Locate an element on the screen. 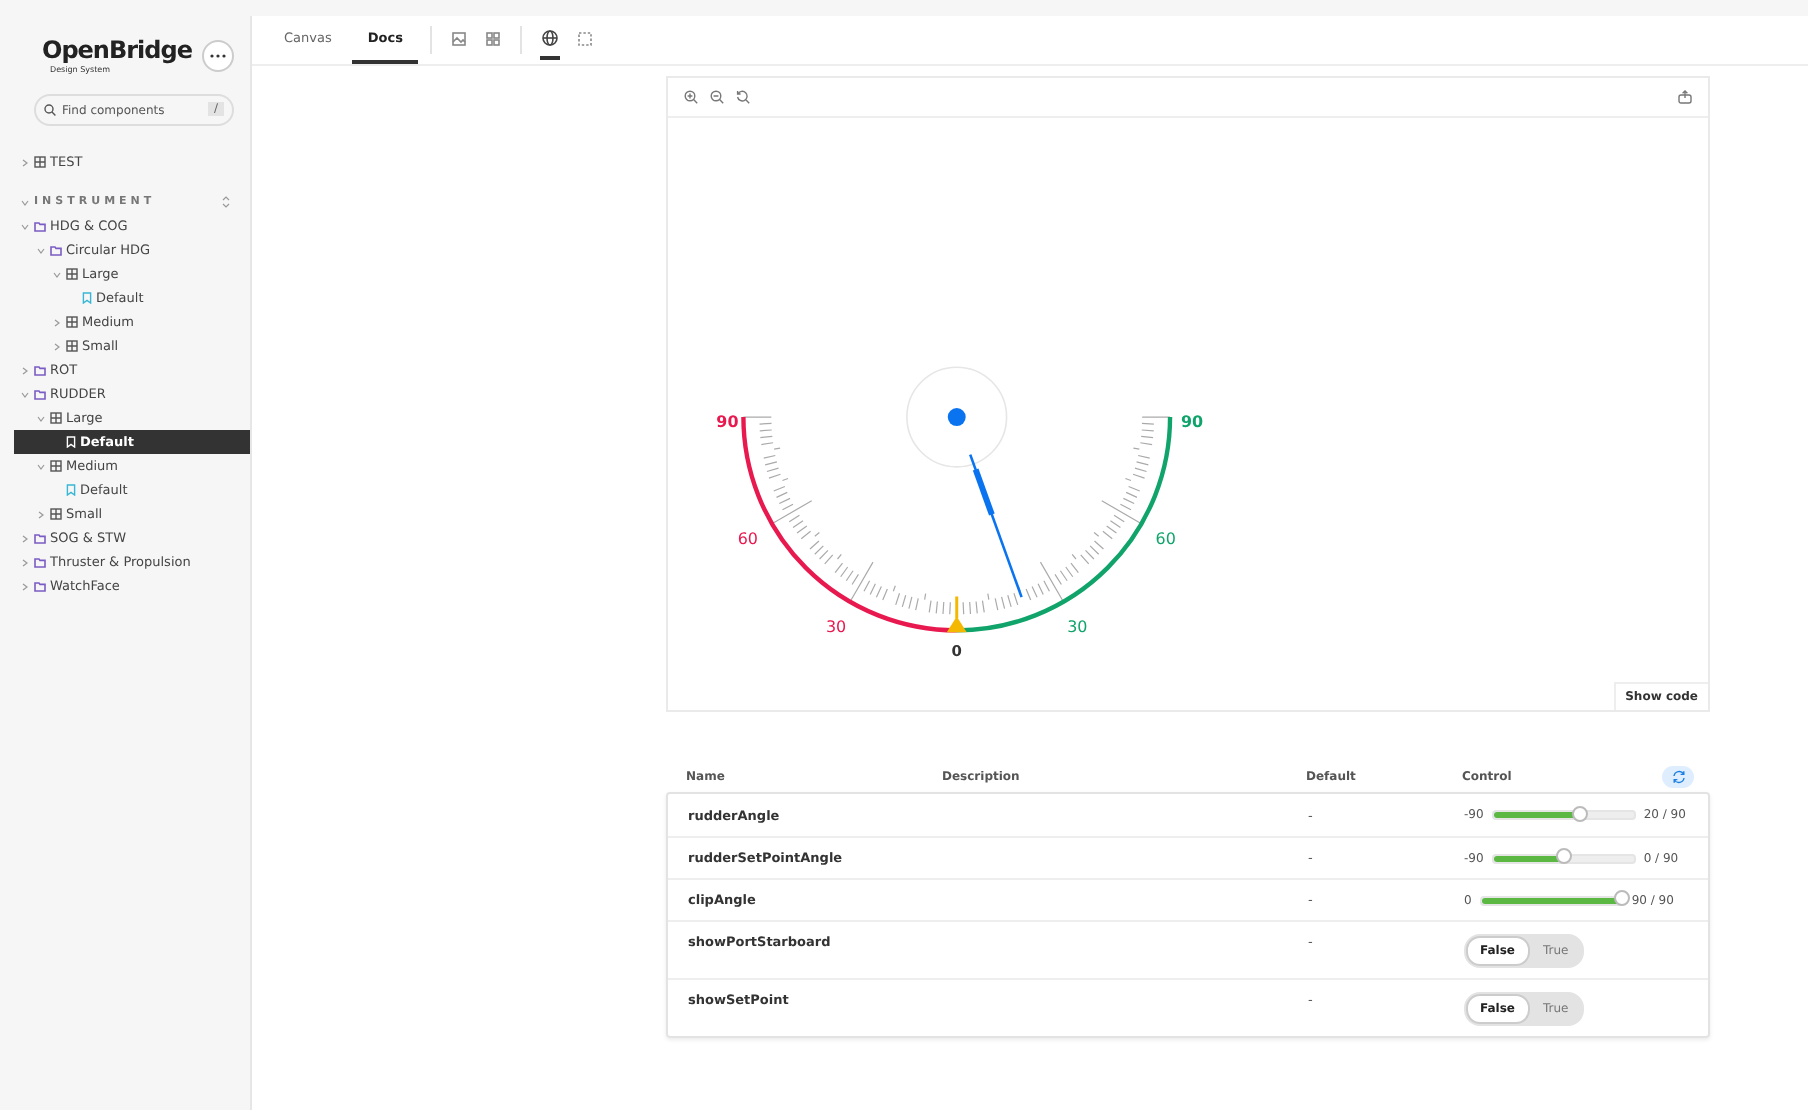 The image size is (1808, 1110). reset-zoom-icon is located at coordinates (743, 96).